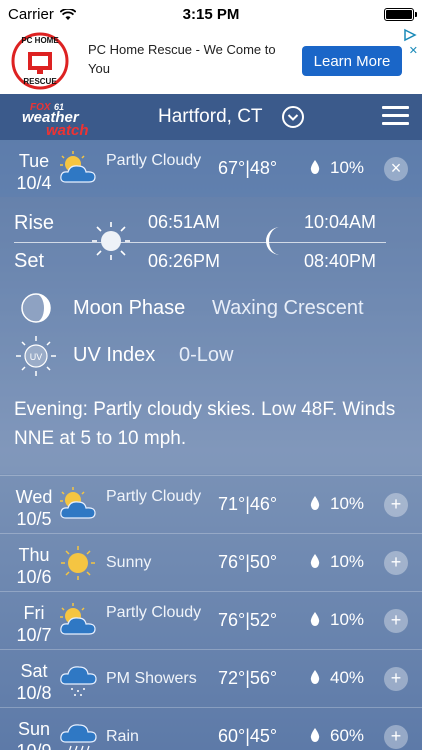 This screenshot has width=422, height=750. What do you see at coordinates (34, 635) in the screenshot?
I see `day-date: 10/7` at bounding box center [34, 635].